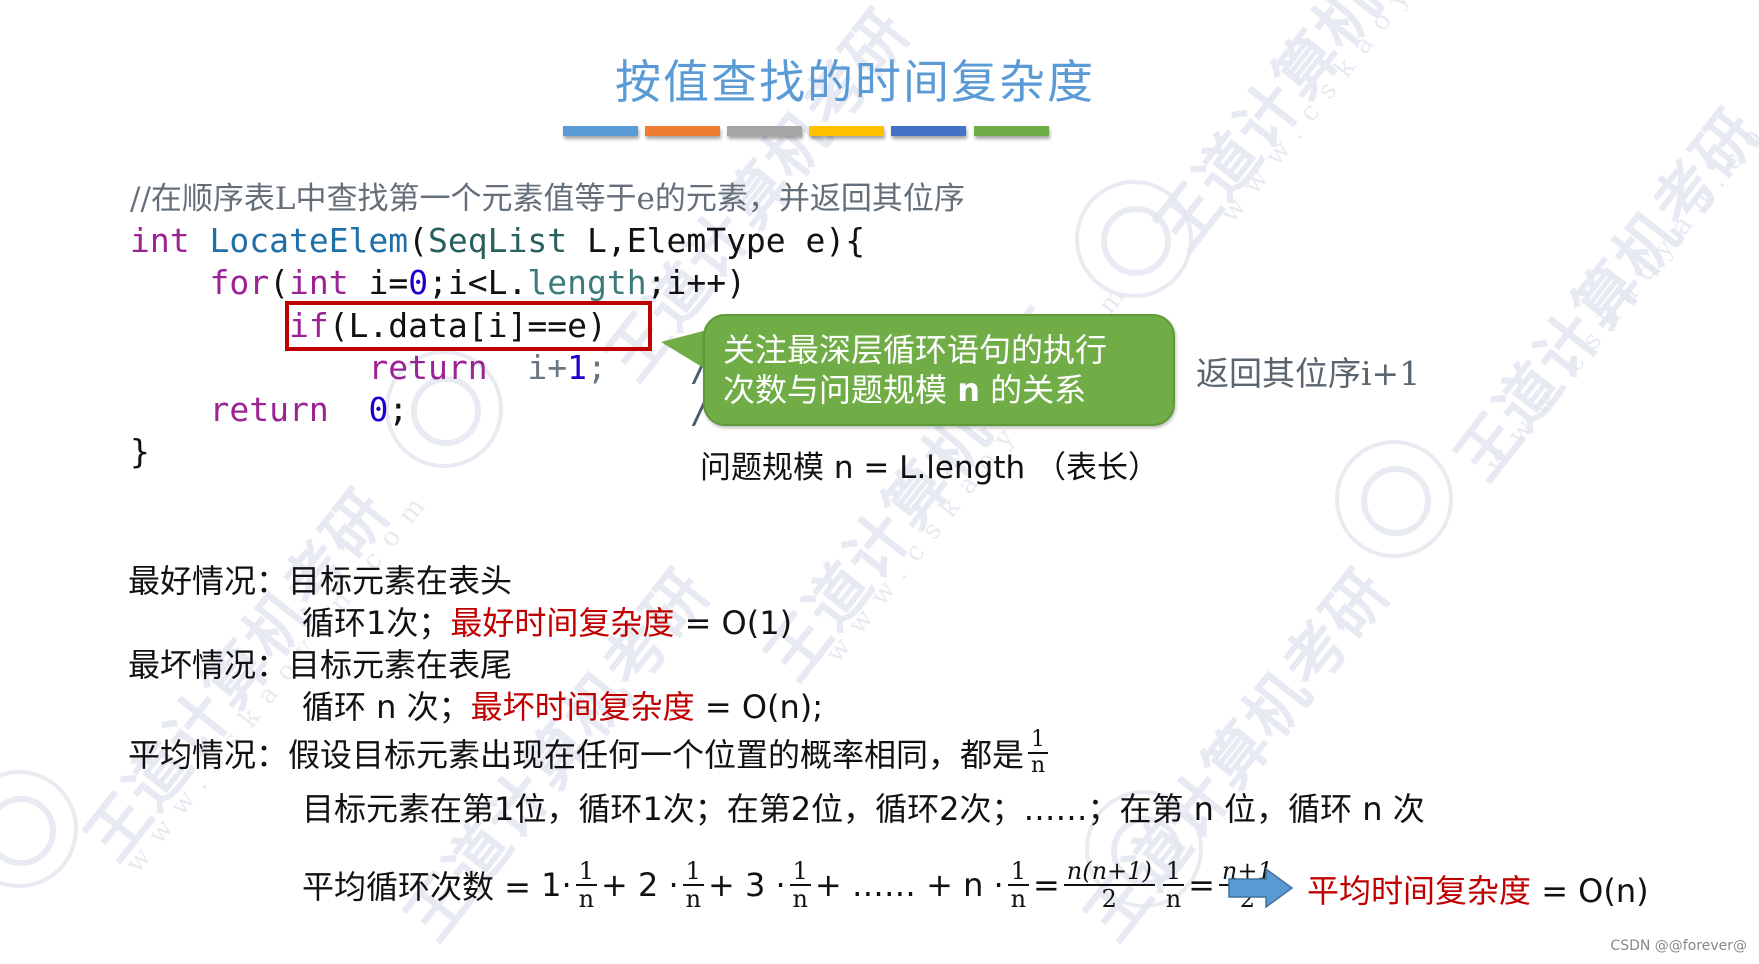 The height and width of the screenshot is (964, 1759). Describe the element at coordinates (863, 809) in the screenshot. I see `average-case-positions: 目标元素在第1位，循环1次；在第2位，循环2次；……；在第 n 位，循环 n 次` at that location.